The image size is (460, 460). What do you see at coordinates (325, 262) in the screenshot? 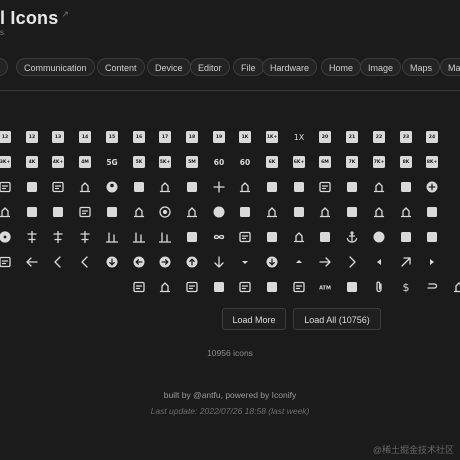
I see `arrow-forward-icon` at bounding box center [325, 262].